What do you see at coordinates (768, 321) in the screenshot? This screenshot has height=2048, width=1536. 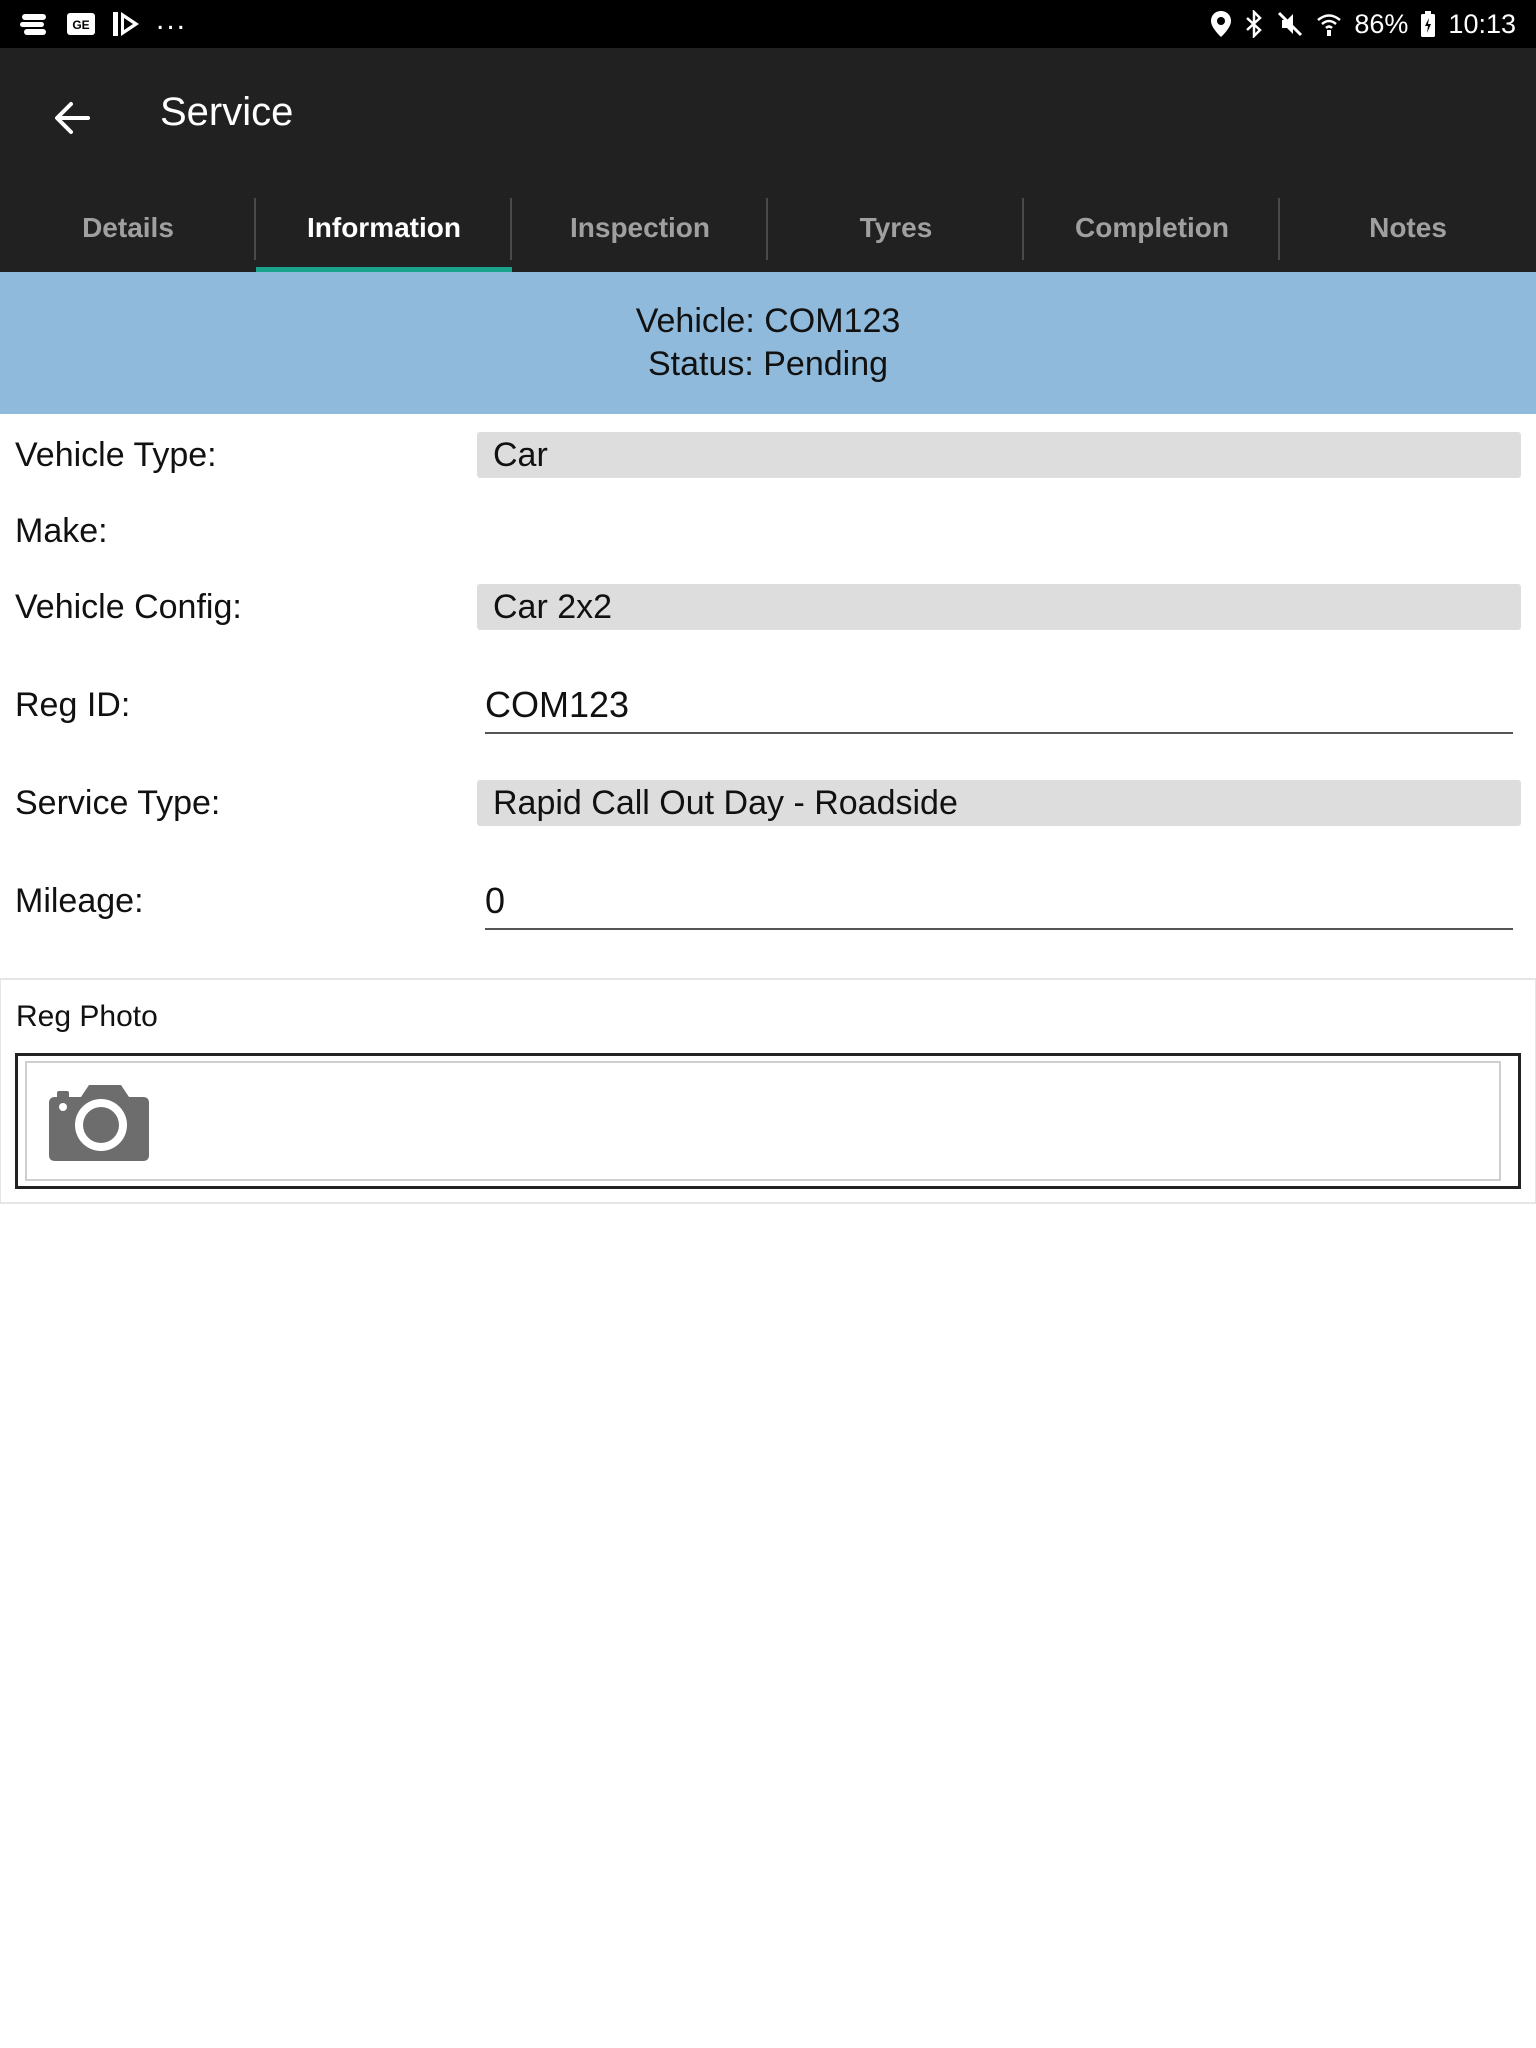 I see `vehicle-text: Vehicle: COM123` at bounding box center [768, 321].